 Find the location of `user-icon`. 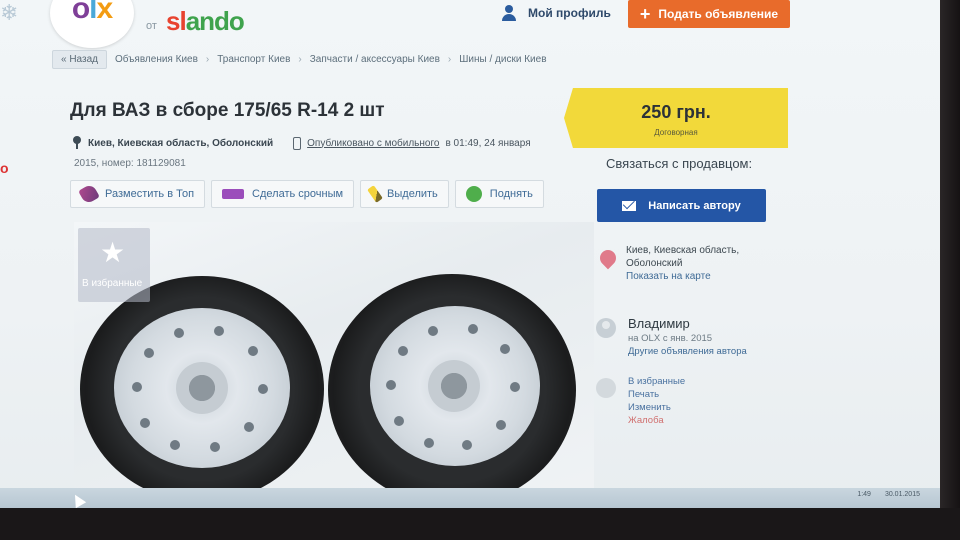

user-icon is located at coordinates (509, 13).